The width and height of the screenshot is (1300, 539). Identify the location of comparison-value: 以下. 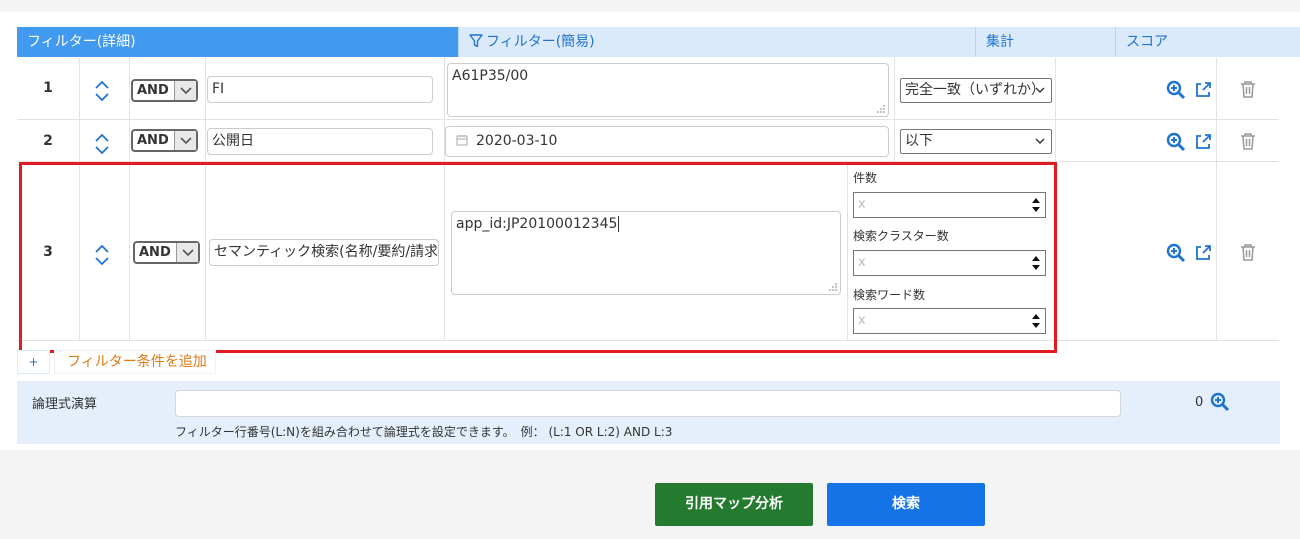
(919, 141).